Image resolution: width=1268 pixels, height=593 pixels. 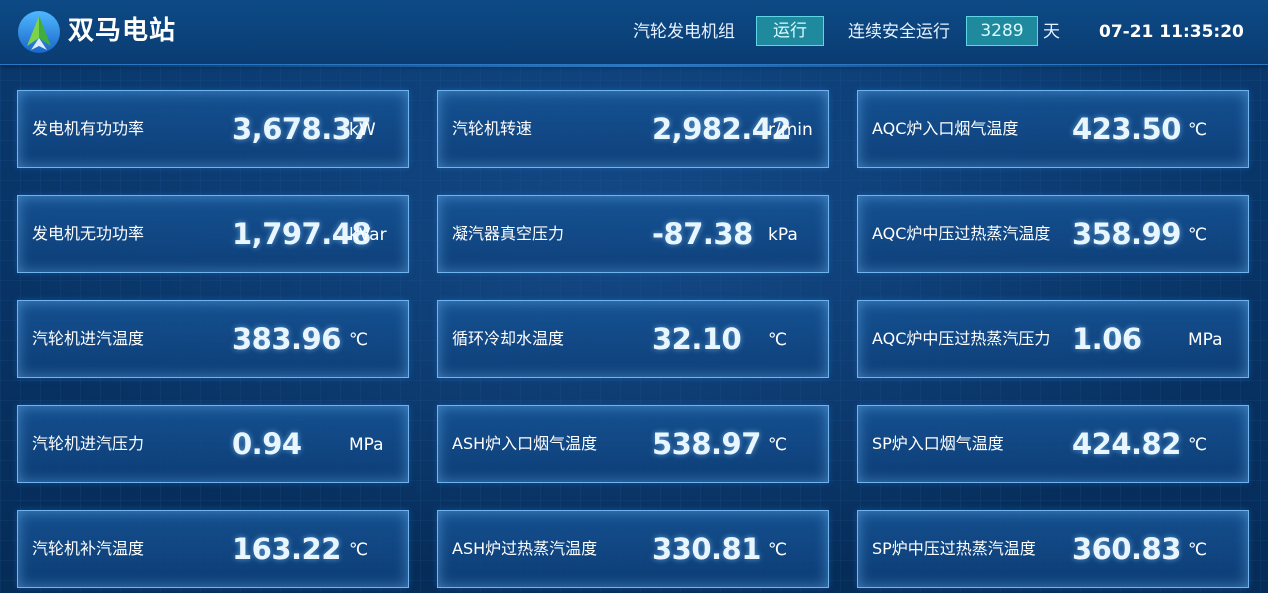 I want to click on unit-status-badge: 运行, so click(x=790, y=31).